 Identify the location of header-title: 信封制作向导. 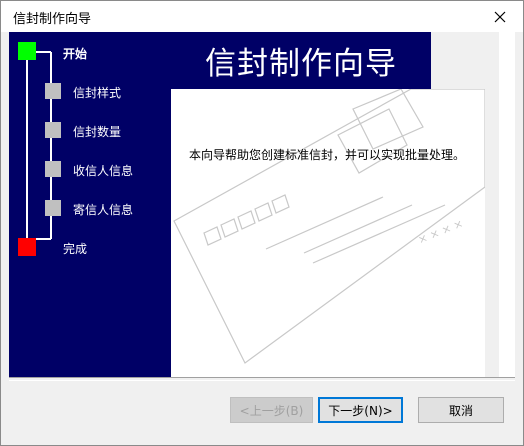
(301, 64).